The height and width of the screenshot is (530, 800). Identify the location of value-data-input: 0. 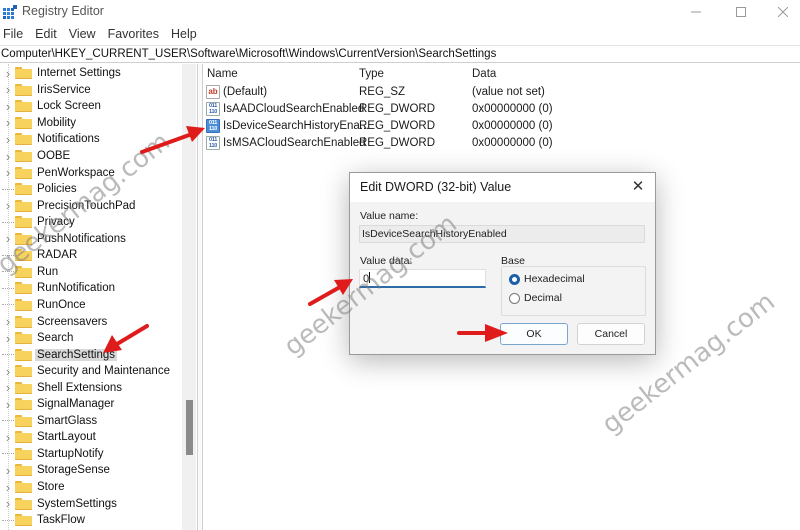
(422, 278).